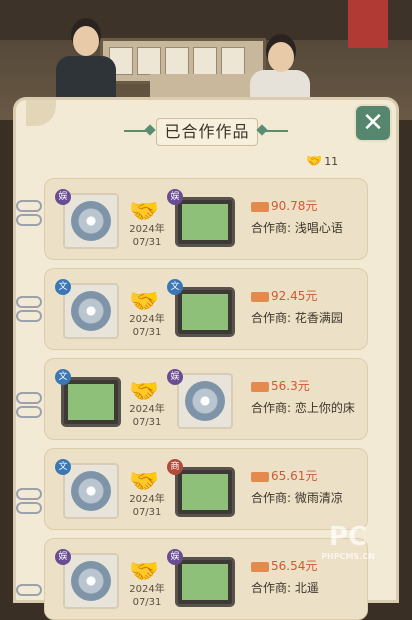 This screenshot has height=620, width=412. I want to click on earnings-value: 90.78元, so click(294, 206).